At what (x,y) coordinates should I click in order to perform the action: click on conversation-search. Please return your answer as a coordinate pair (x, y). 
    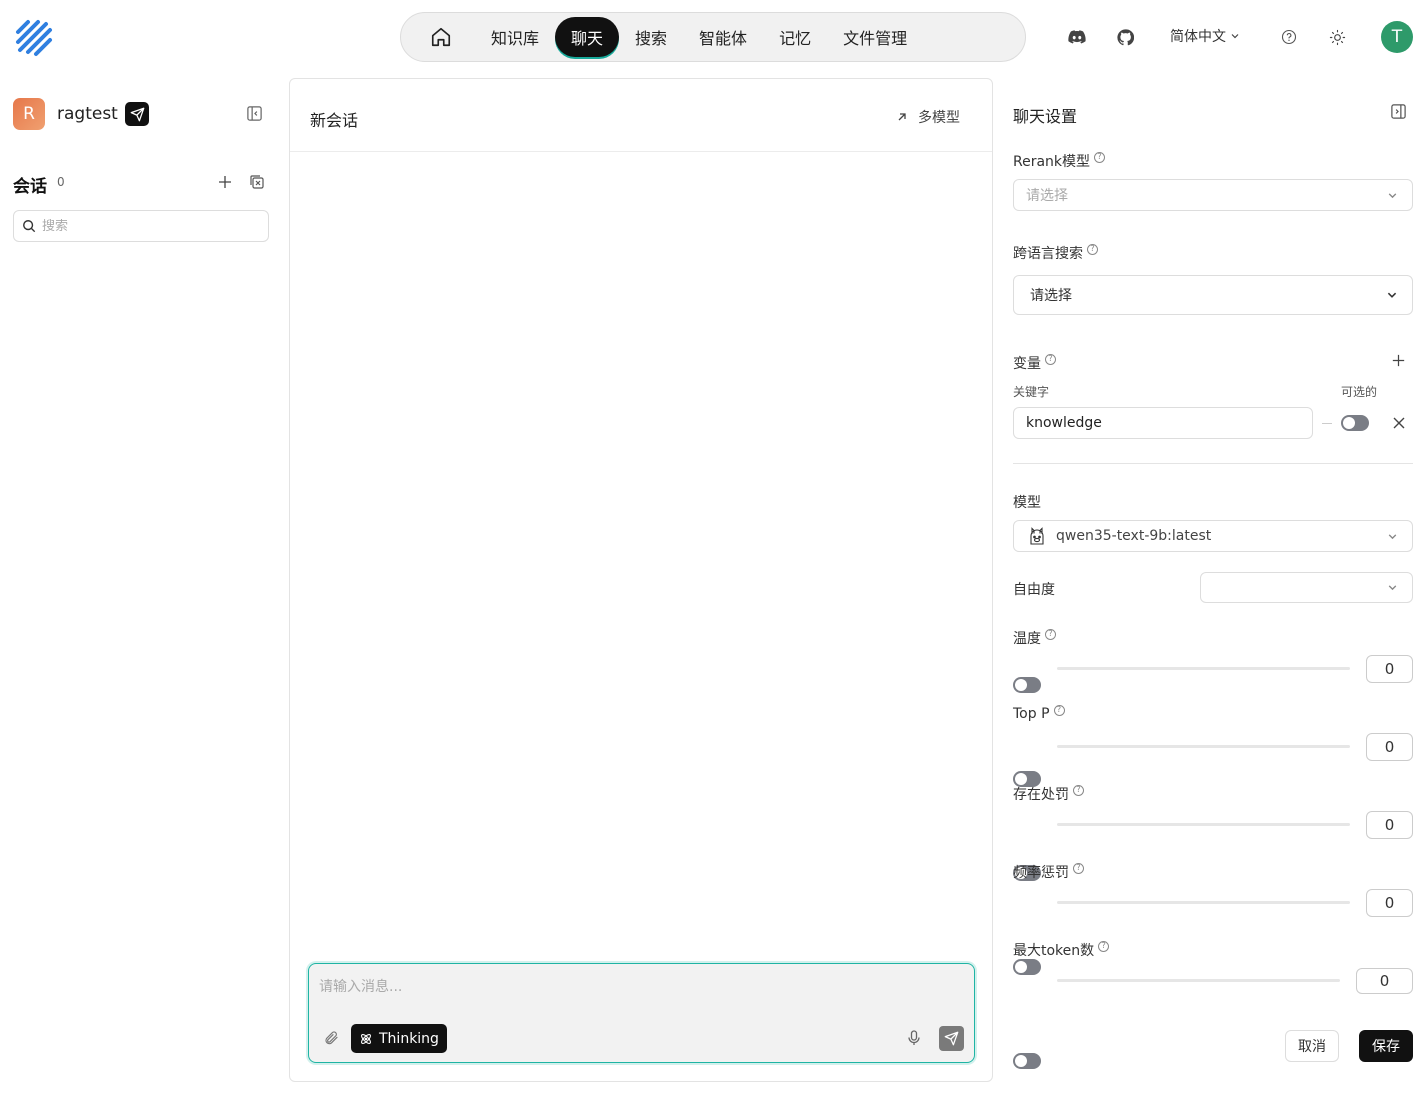
    Looking at the image, I should click on (141, 226).